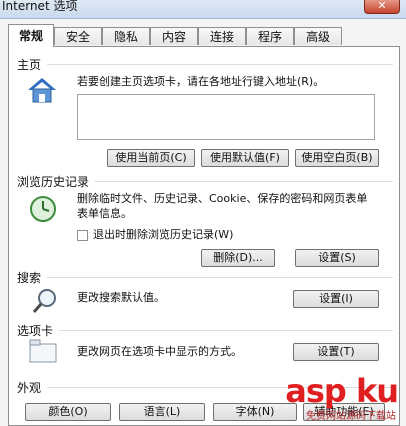  I want to click on delete-on-exit-checkbox, so click(82, 235).